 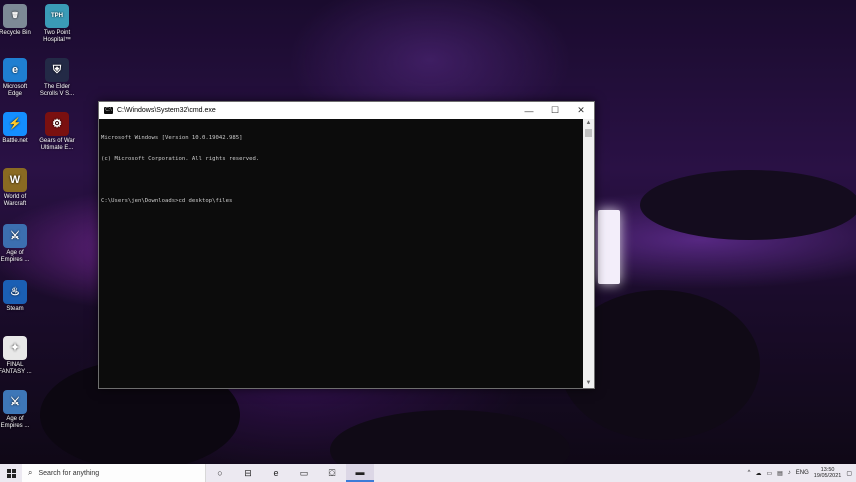 I want to click on window-title: C:\Windows\System32\cmd.exe, so click(x=166, y=110).